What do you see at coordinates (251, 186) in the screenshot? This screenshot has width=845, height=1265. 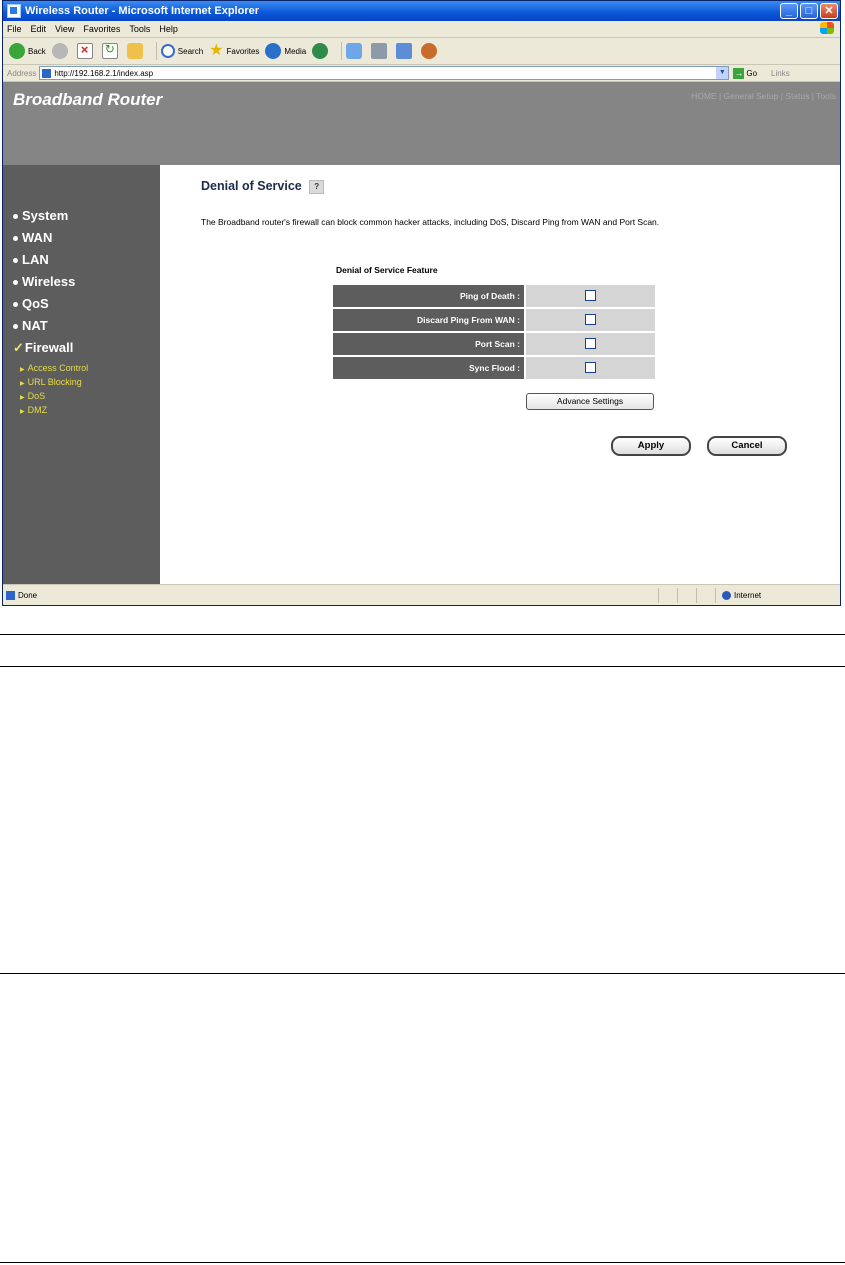 I see `page-title-text: Denial of Service` at bounding box center [251, 186].